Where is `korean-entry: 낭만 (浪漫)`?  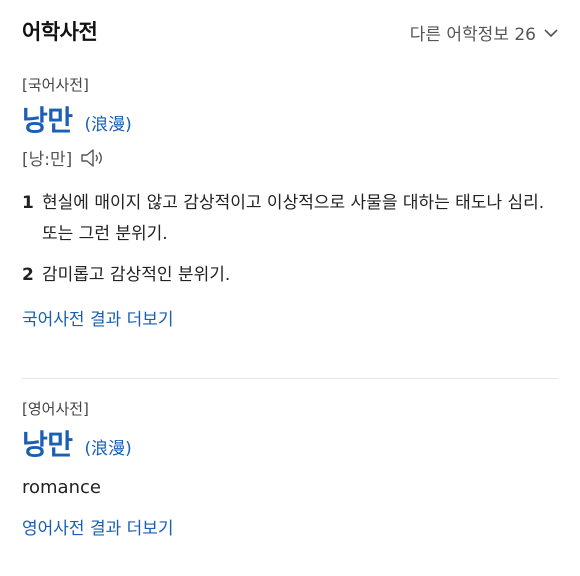
korean-entry: 낭만 (浪漫) is located at coordinates (290, 119).